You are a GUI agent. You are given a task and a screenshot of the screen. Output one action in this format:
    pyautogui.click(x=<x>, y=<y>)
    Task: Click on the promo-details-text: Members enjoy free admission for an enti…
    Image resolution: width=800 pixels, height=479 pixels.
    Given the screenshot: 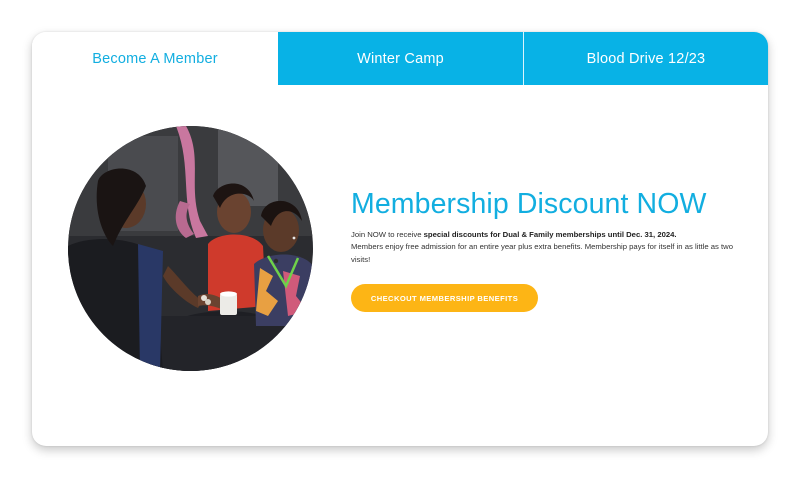 What is the action you would take?
    pyautogui.click(x=542, y=253)
    